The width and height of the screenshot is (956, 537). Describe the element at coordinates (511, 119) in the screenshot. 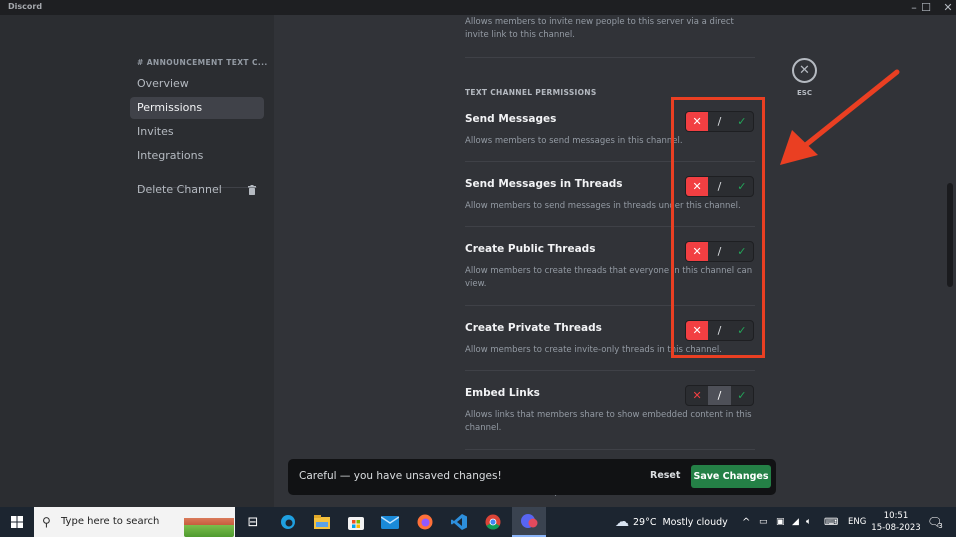

I see `permission-title: Send Messages` at that location.